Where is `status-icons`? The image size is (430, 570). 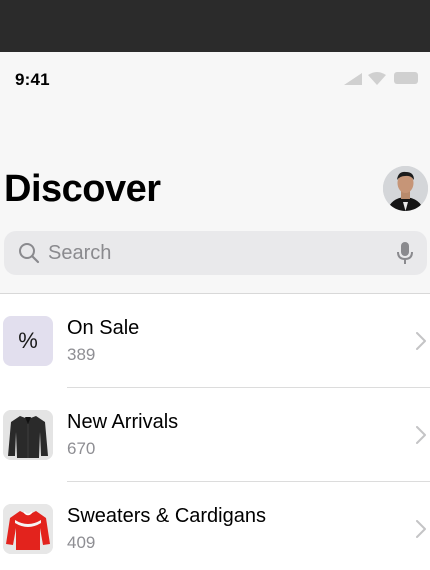
status-icons is located at coordinates (383, 78).